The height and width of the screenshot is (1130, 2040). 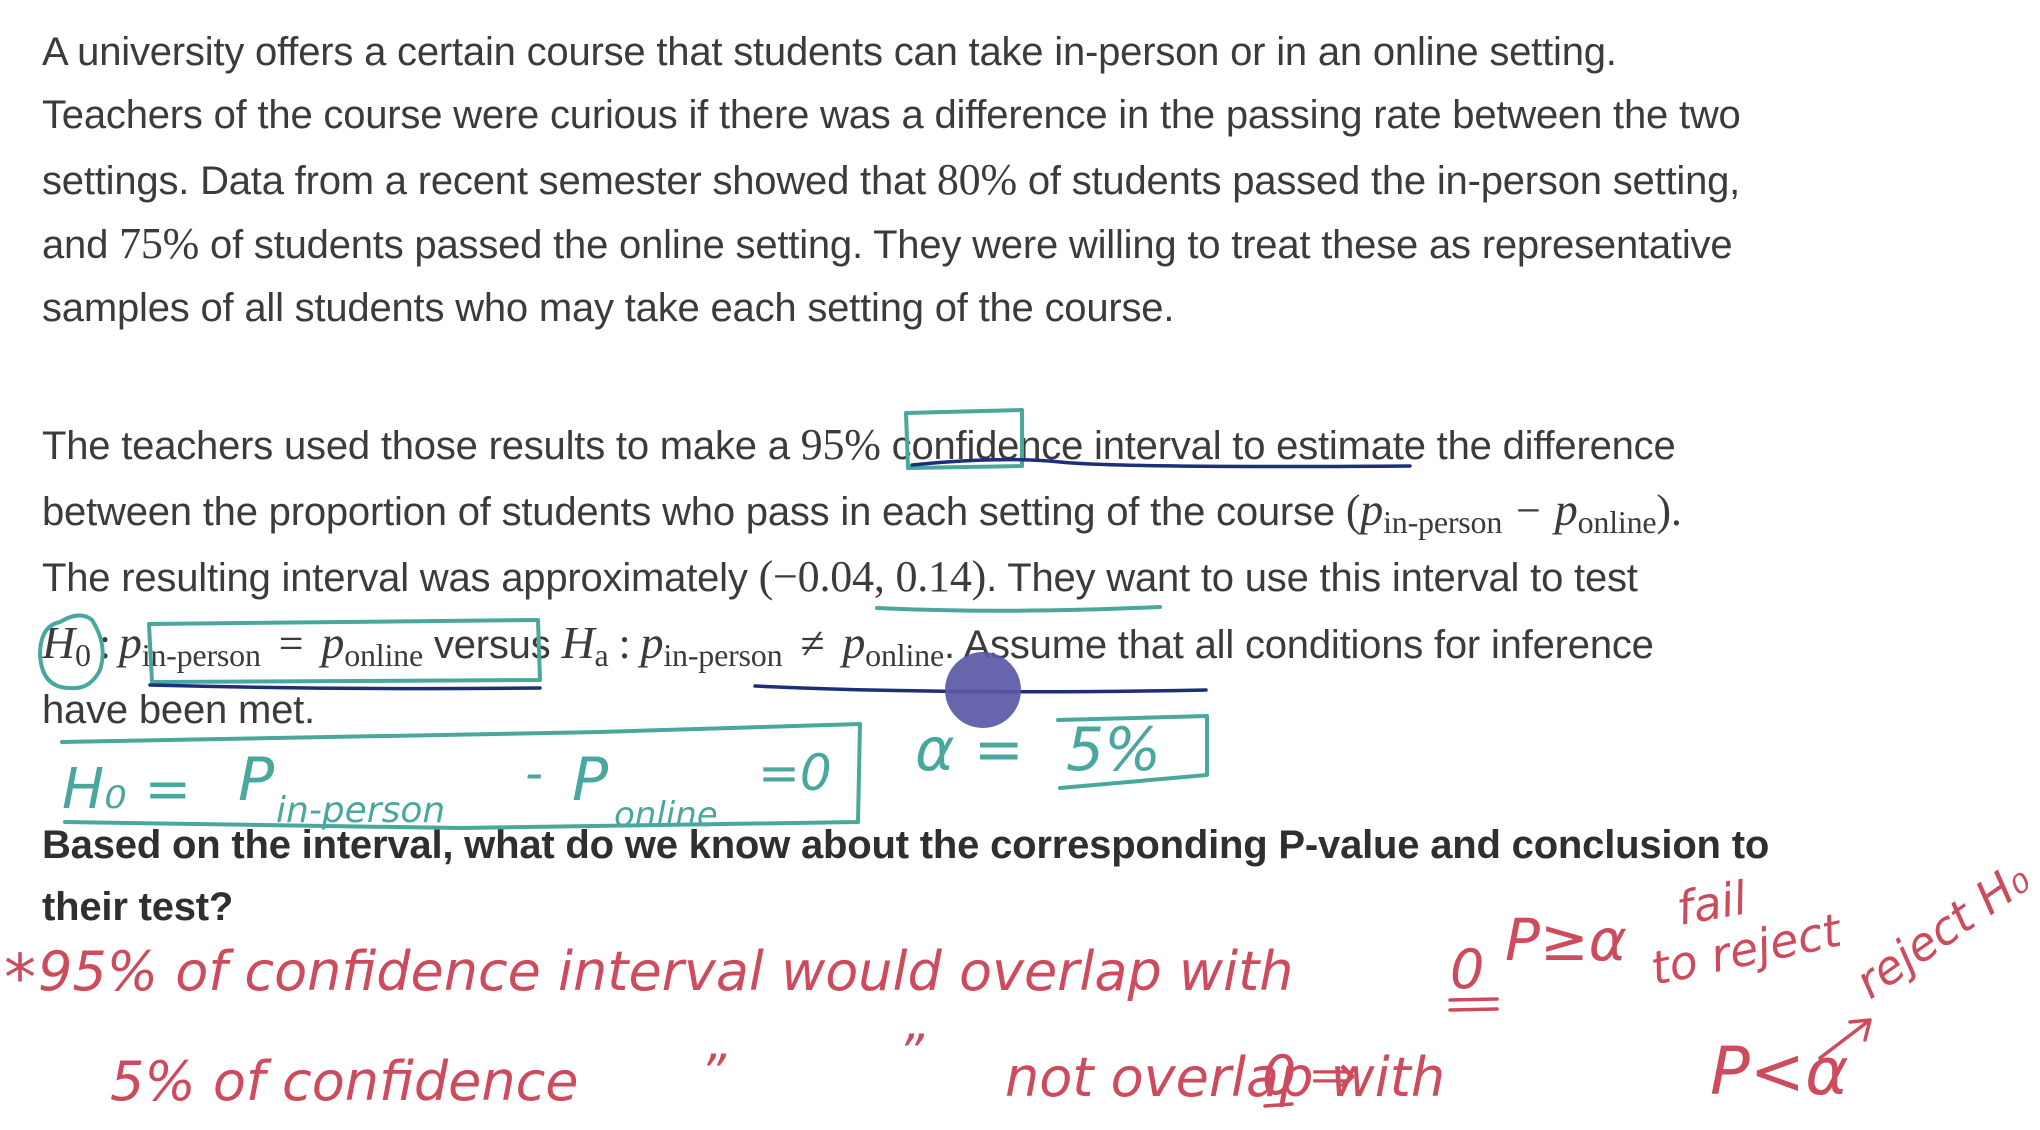 What do you see at coordinates (1942, 929) in the screenshot?
I see `red-line2-reject-h0: reject H₀` at bounding box center [1942, 929].